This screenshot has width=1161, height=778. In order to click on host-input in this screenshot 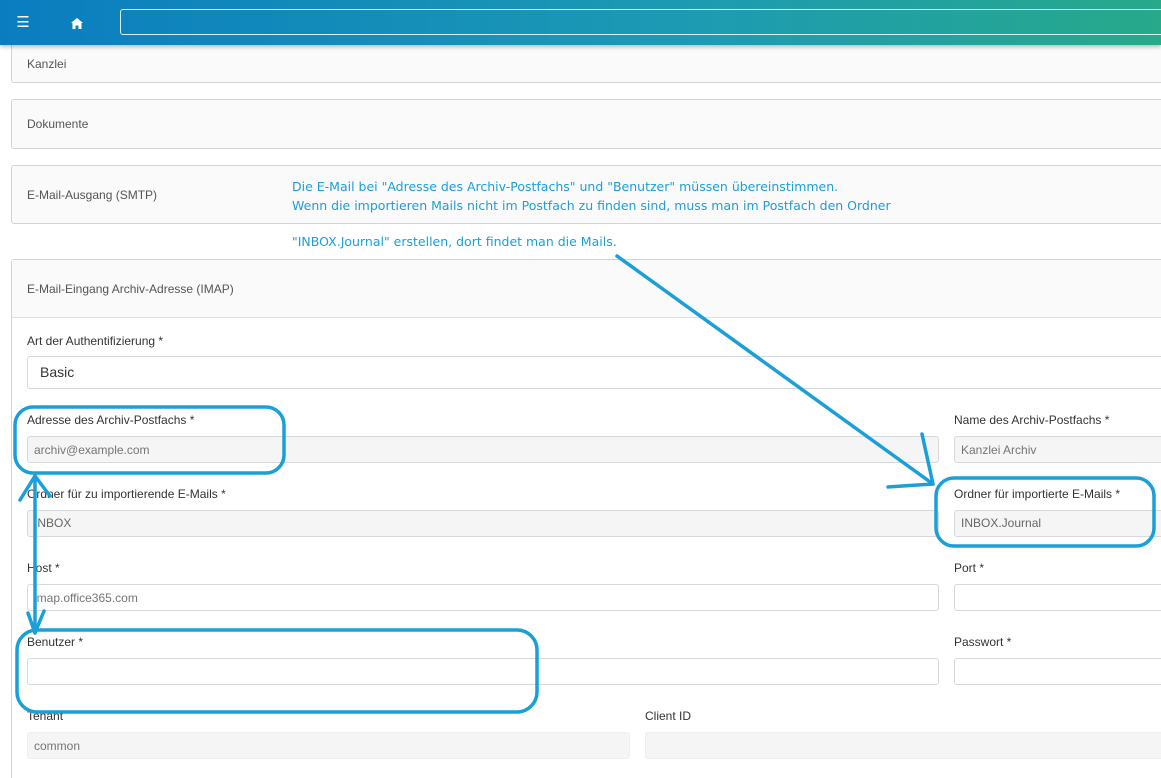, I will do `click(483, 597)`.